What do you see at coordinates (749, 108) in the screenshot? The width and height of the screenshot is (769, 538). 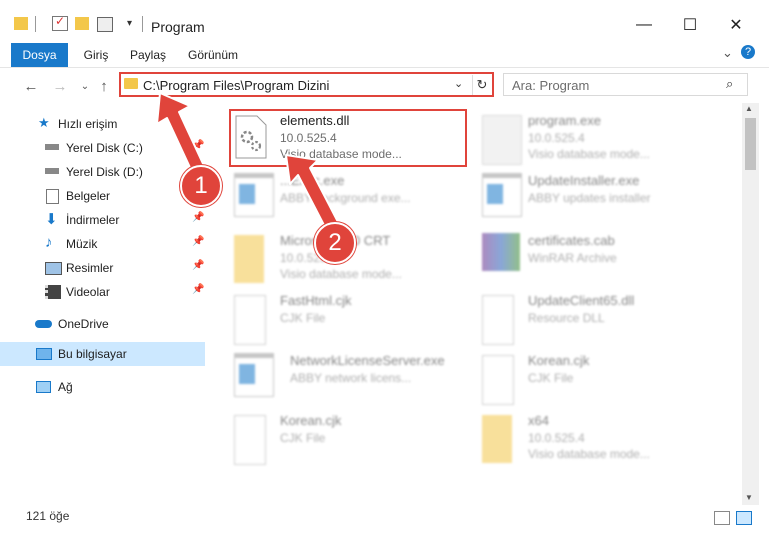 I see `scroll-up-icon: ▲` at bounding box center [749, 108].